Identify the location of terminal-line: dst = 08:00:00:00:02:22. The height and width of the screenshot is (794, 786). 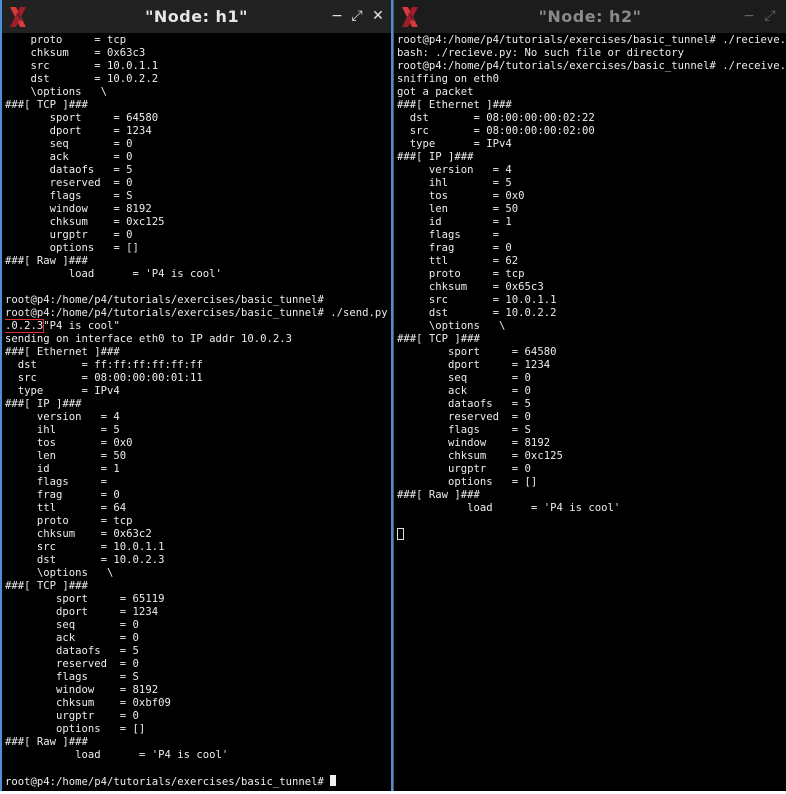
(496, 118).